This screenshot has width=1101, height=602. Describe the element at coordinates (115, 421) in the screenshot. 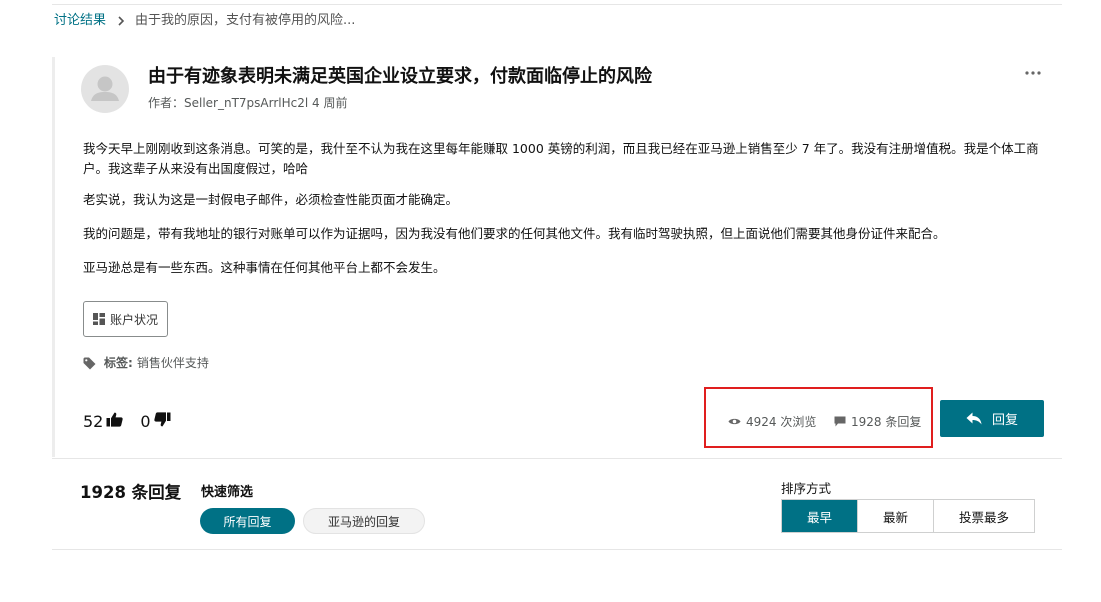

I see `thumbs-up-icon` at that location.